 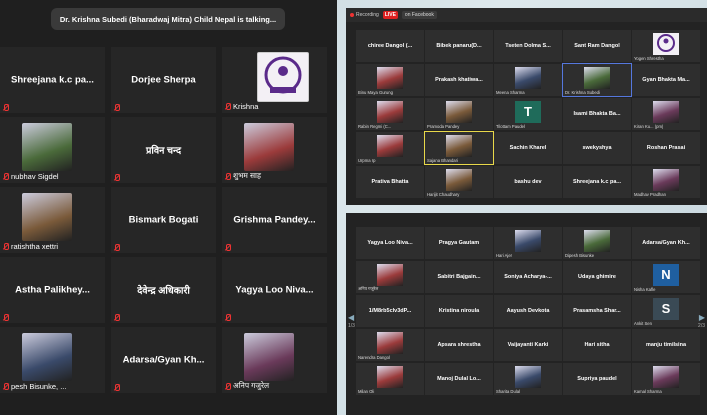 I want to click on participant-tile: Kristina niroula, so click(x=459, y=311).